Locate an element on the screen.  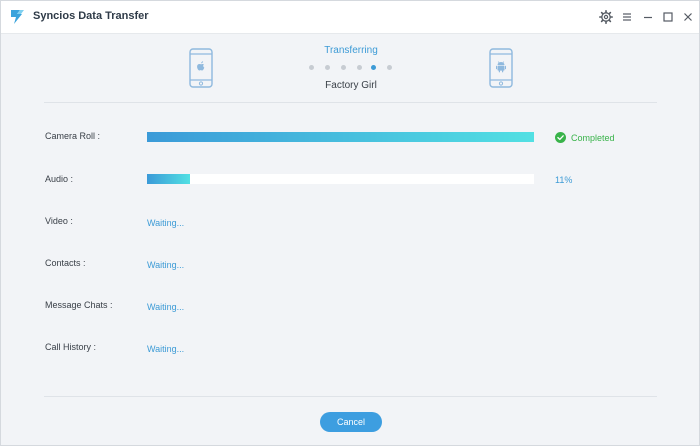
close-button is located at coordinates (688, 17).